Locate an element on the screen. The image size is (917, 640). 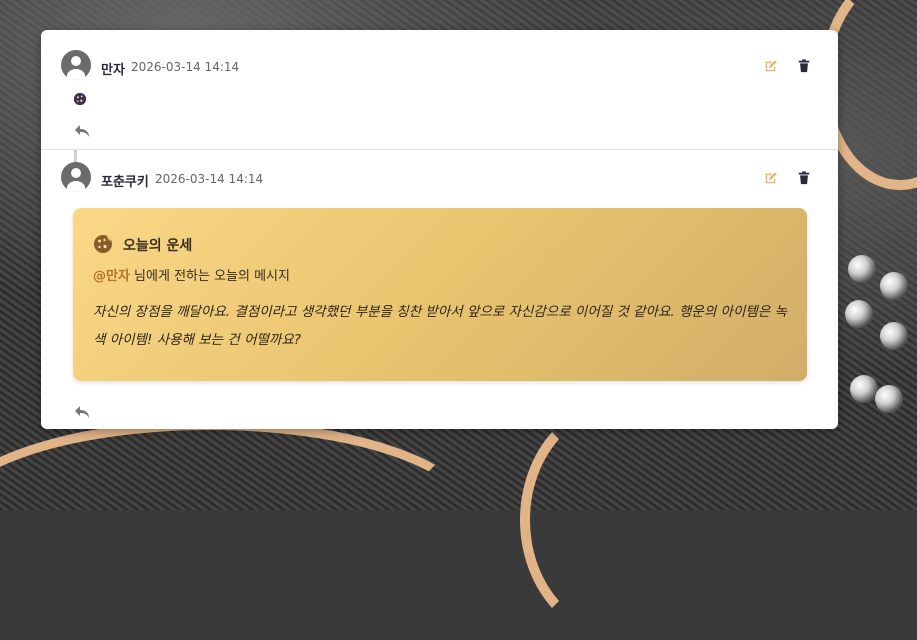
fortune-subtitle-text: 님에게 전하는 오늘의 메시지 is located at coordinates (209, 276).